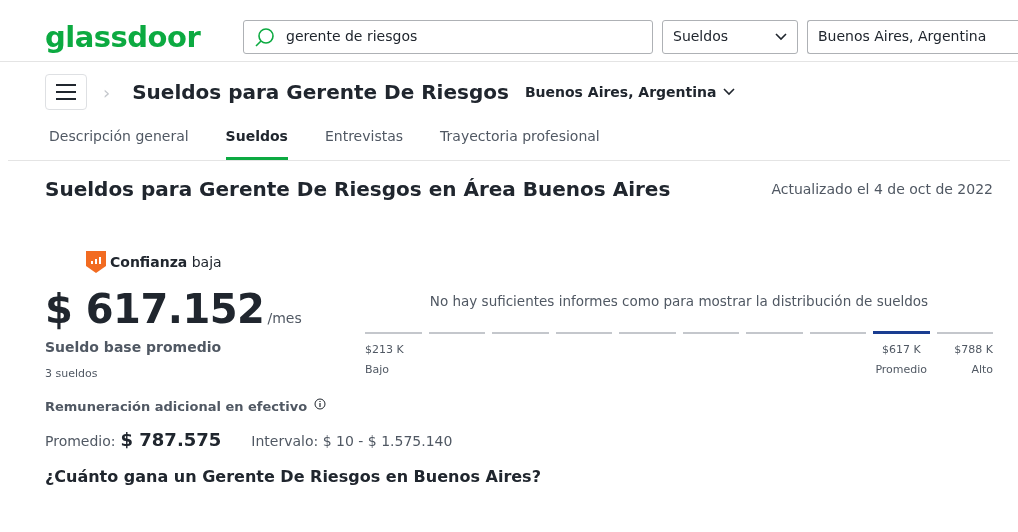  Describe the element at coordinates (72, 374) in the screenshot. I see `salary-count: 3 sueldos` at that location.